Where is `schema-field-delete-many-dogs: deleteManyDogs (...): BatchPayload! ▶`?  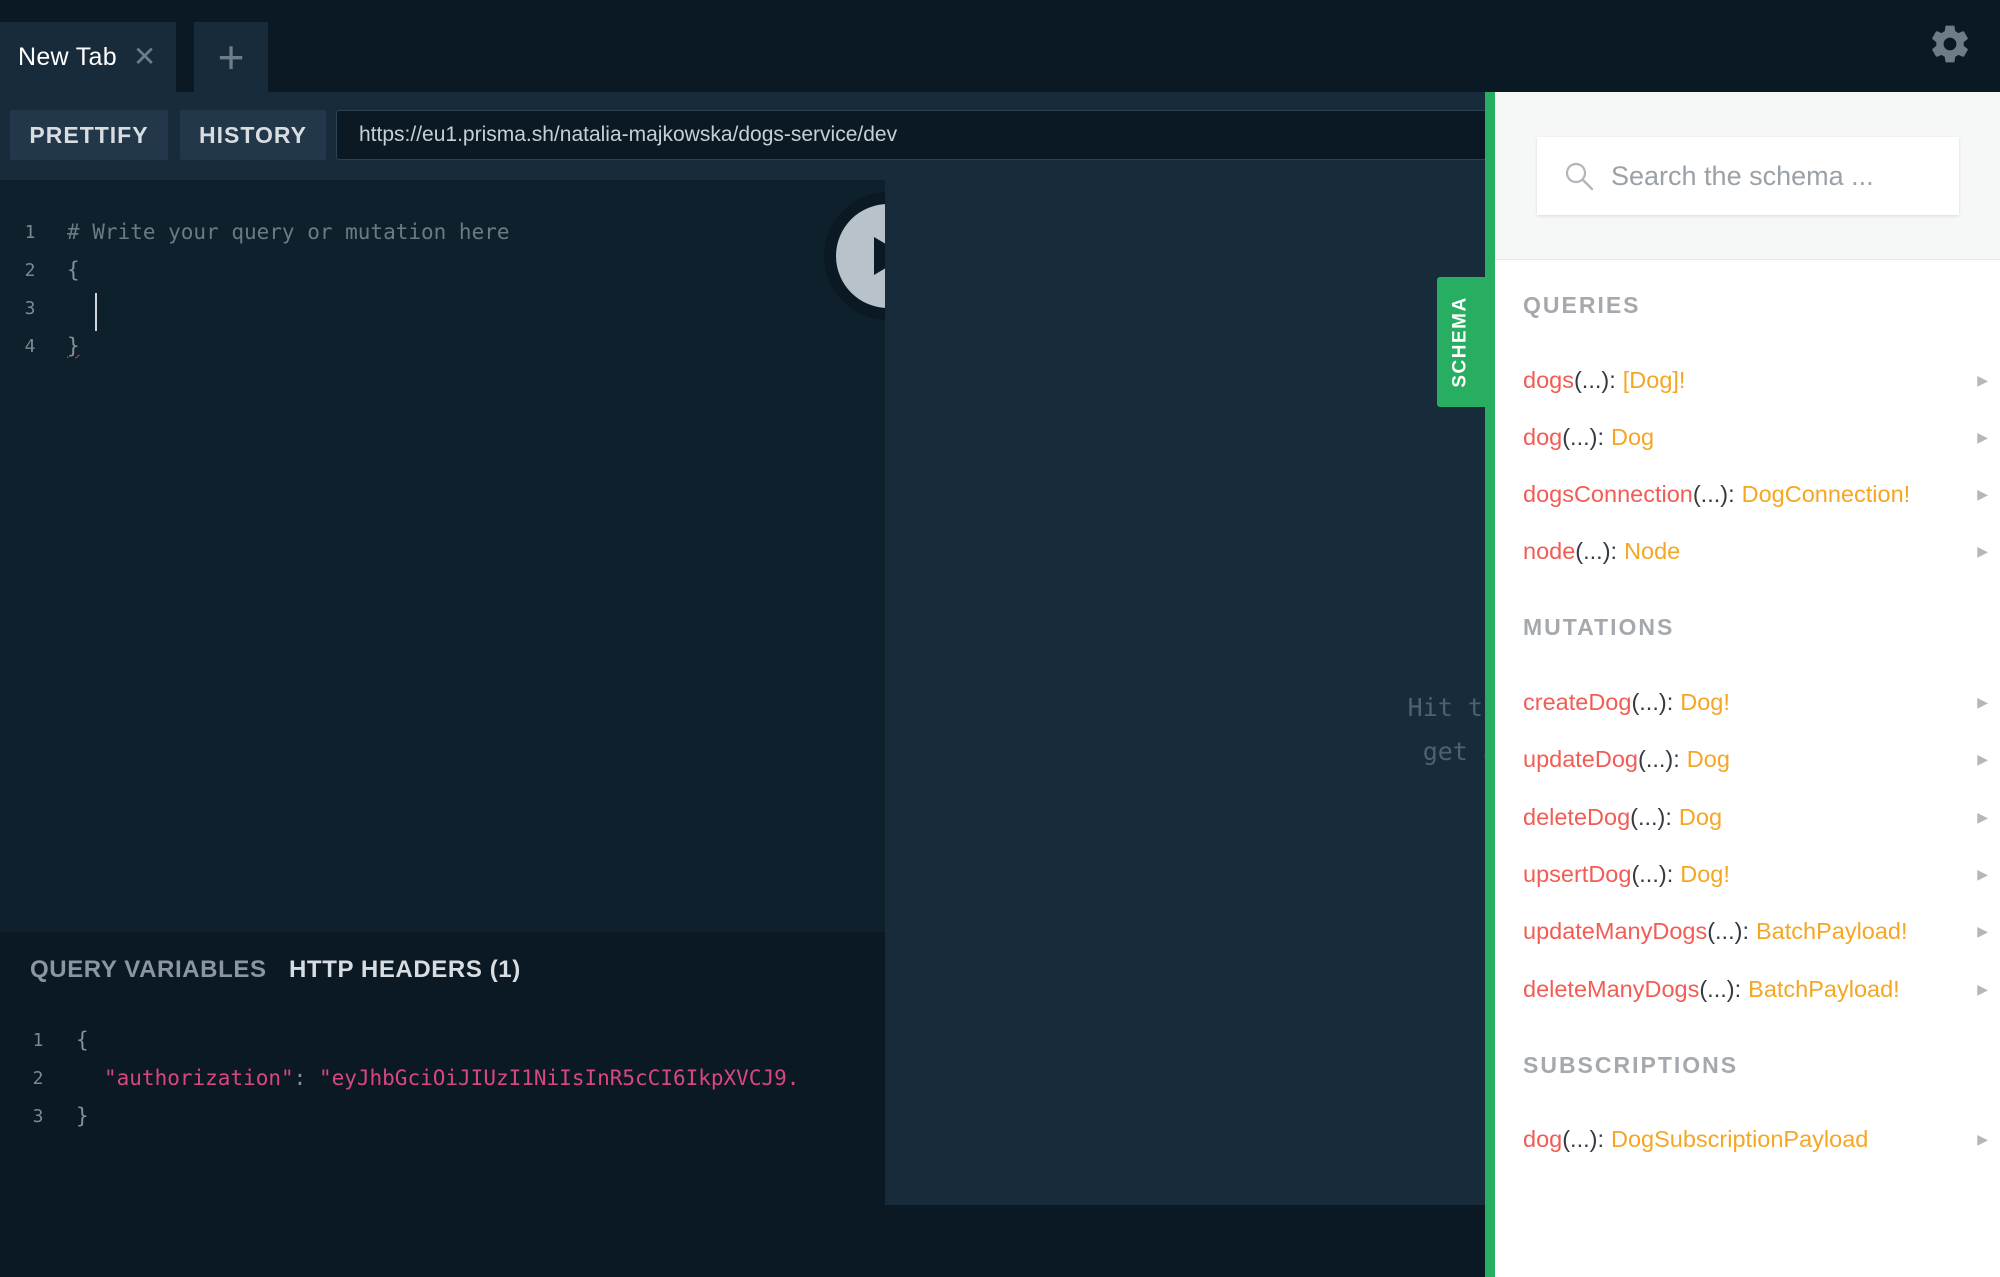
schema-field-delete-many-dogs: deleteManyDogs (...): BatchPayload! ▶ is located at coordinates (1755, 989).